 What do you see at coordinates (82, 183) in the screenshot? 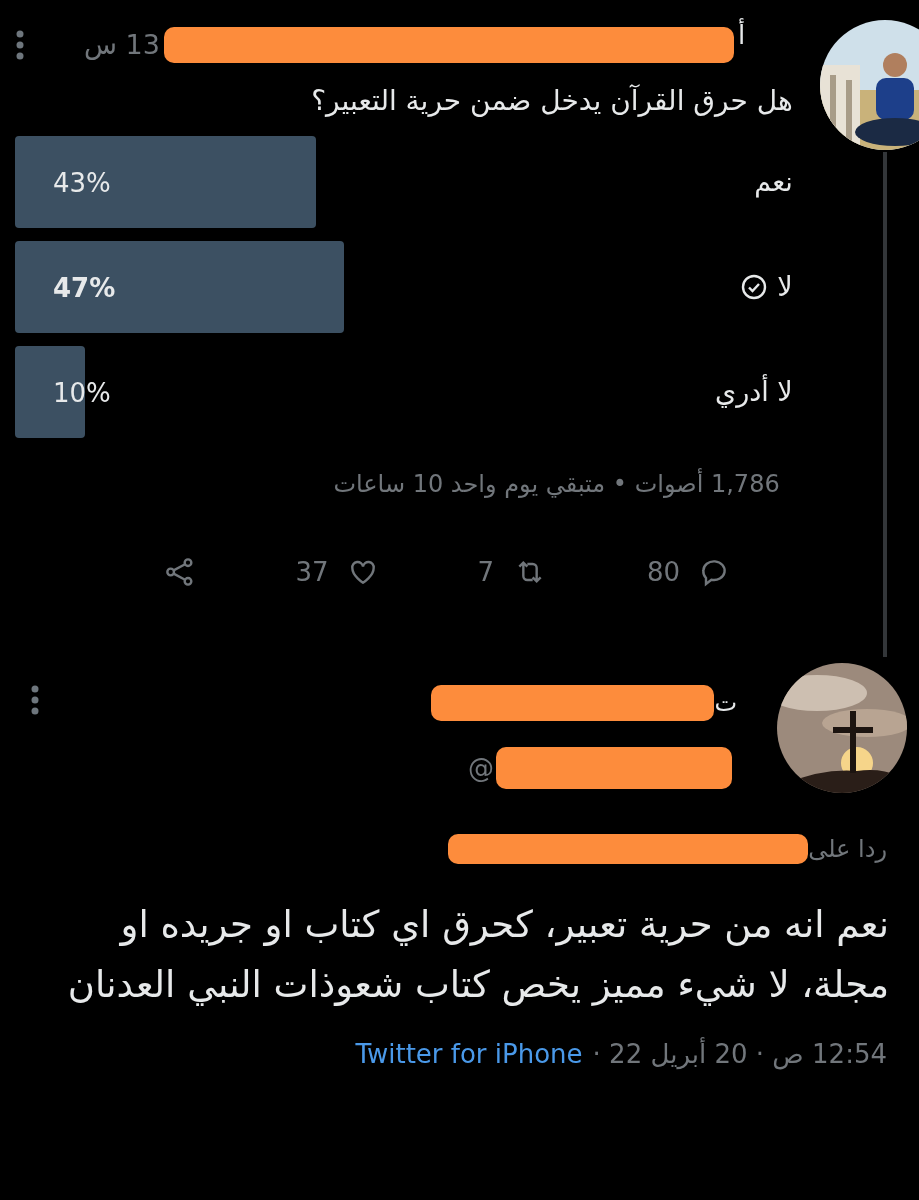
I see `poll-percent: 43%` at bounding box center [82, 183].